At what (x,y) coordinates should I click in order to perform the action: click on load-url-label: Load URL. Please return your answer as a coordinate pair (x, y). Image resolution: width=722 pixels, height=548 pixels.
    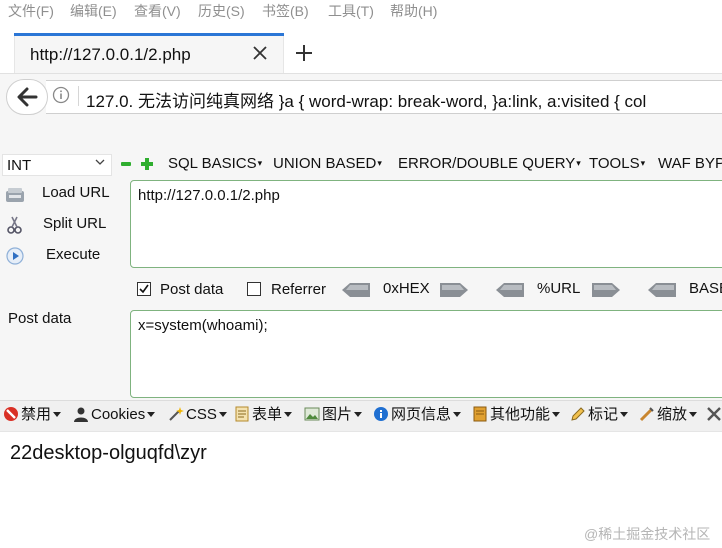
    Looking at the image, I should click on (76, 192).